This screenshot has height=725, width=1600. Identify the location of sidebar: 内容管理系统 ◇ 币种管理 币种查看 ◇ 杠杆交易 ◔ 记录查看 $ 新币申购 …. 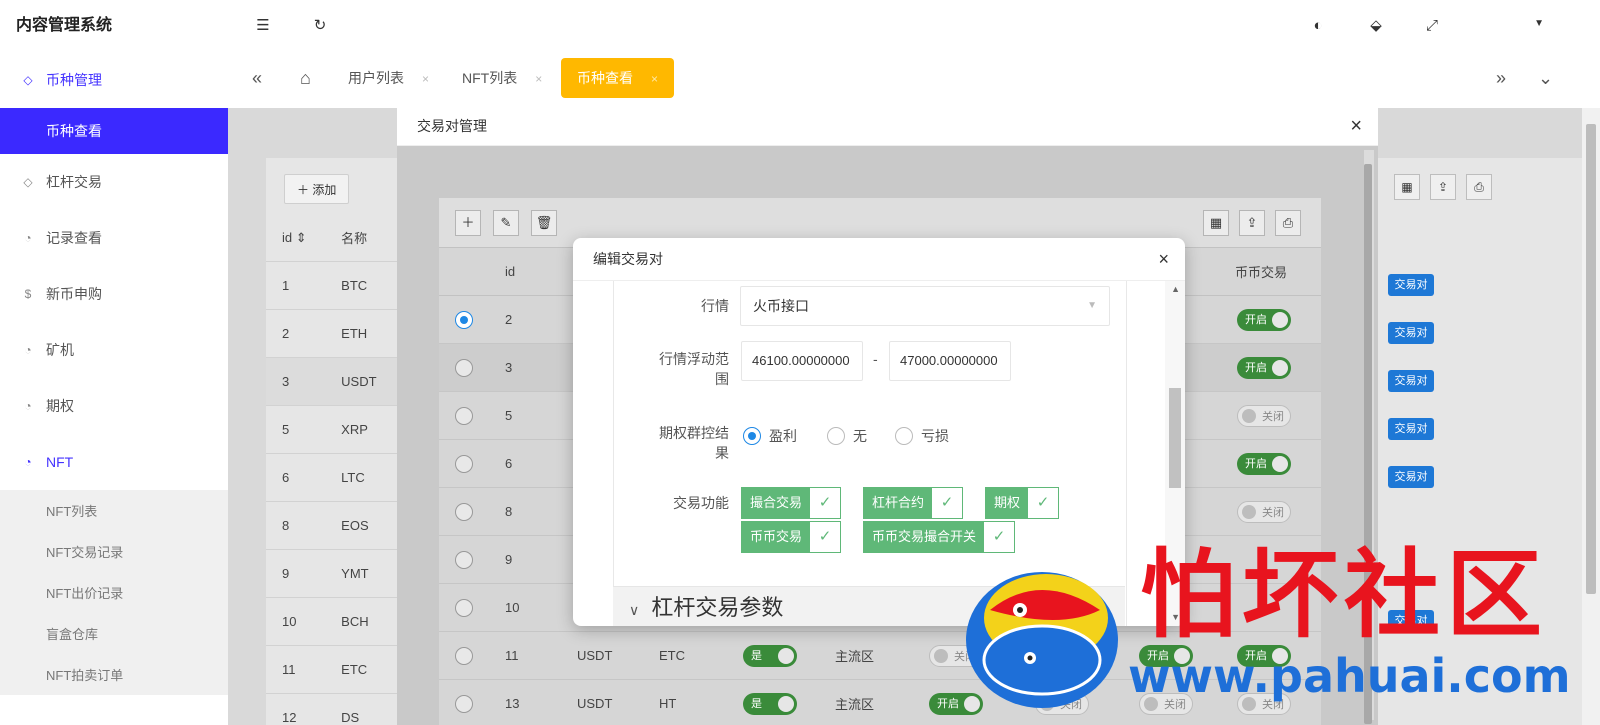
(114, 362).